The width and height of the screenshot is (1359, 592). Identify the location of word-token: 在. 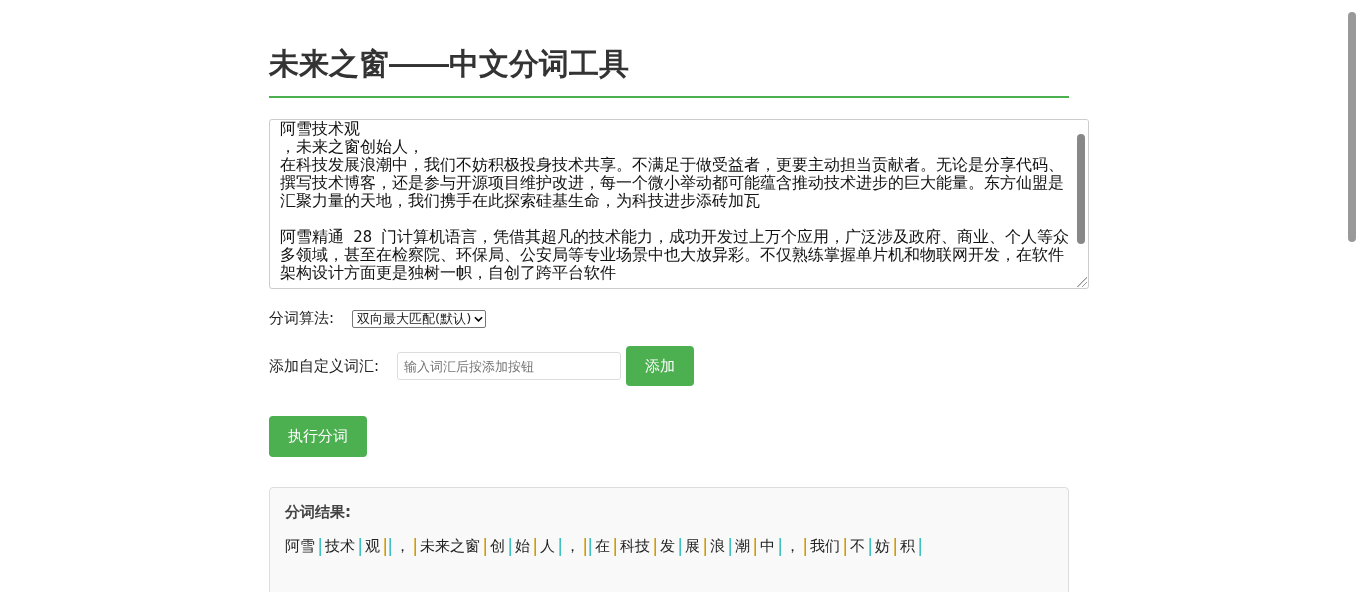
(602, 546).